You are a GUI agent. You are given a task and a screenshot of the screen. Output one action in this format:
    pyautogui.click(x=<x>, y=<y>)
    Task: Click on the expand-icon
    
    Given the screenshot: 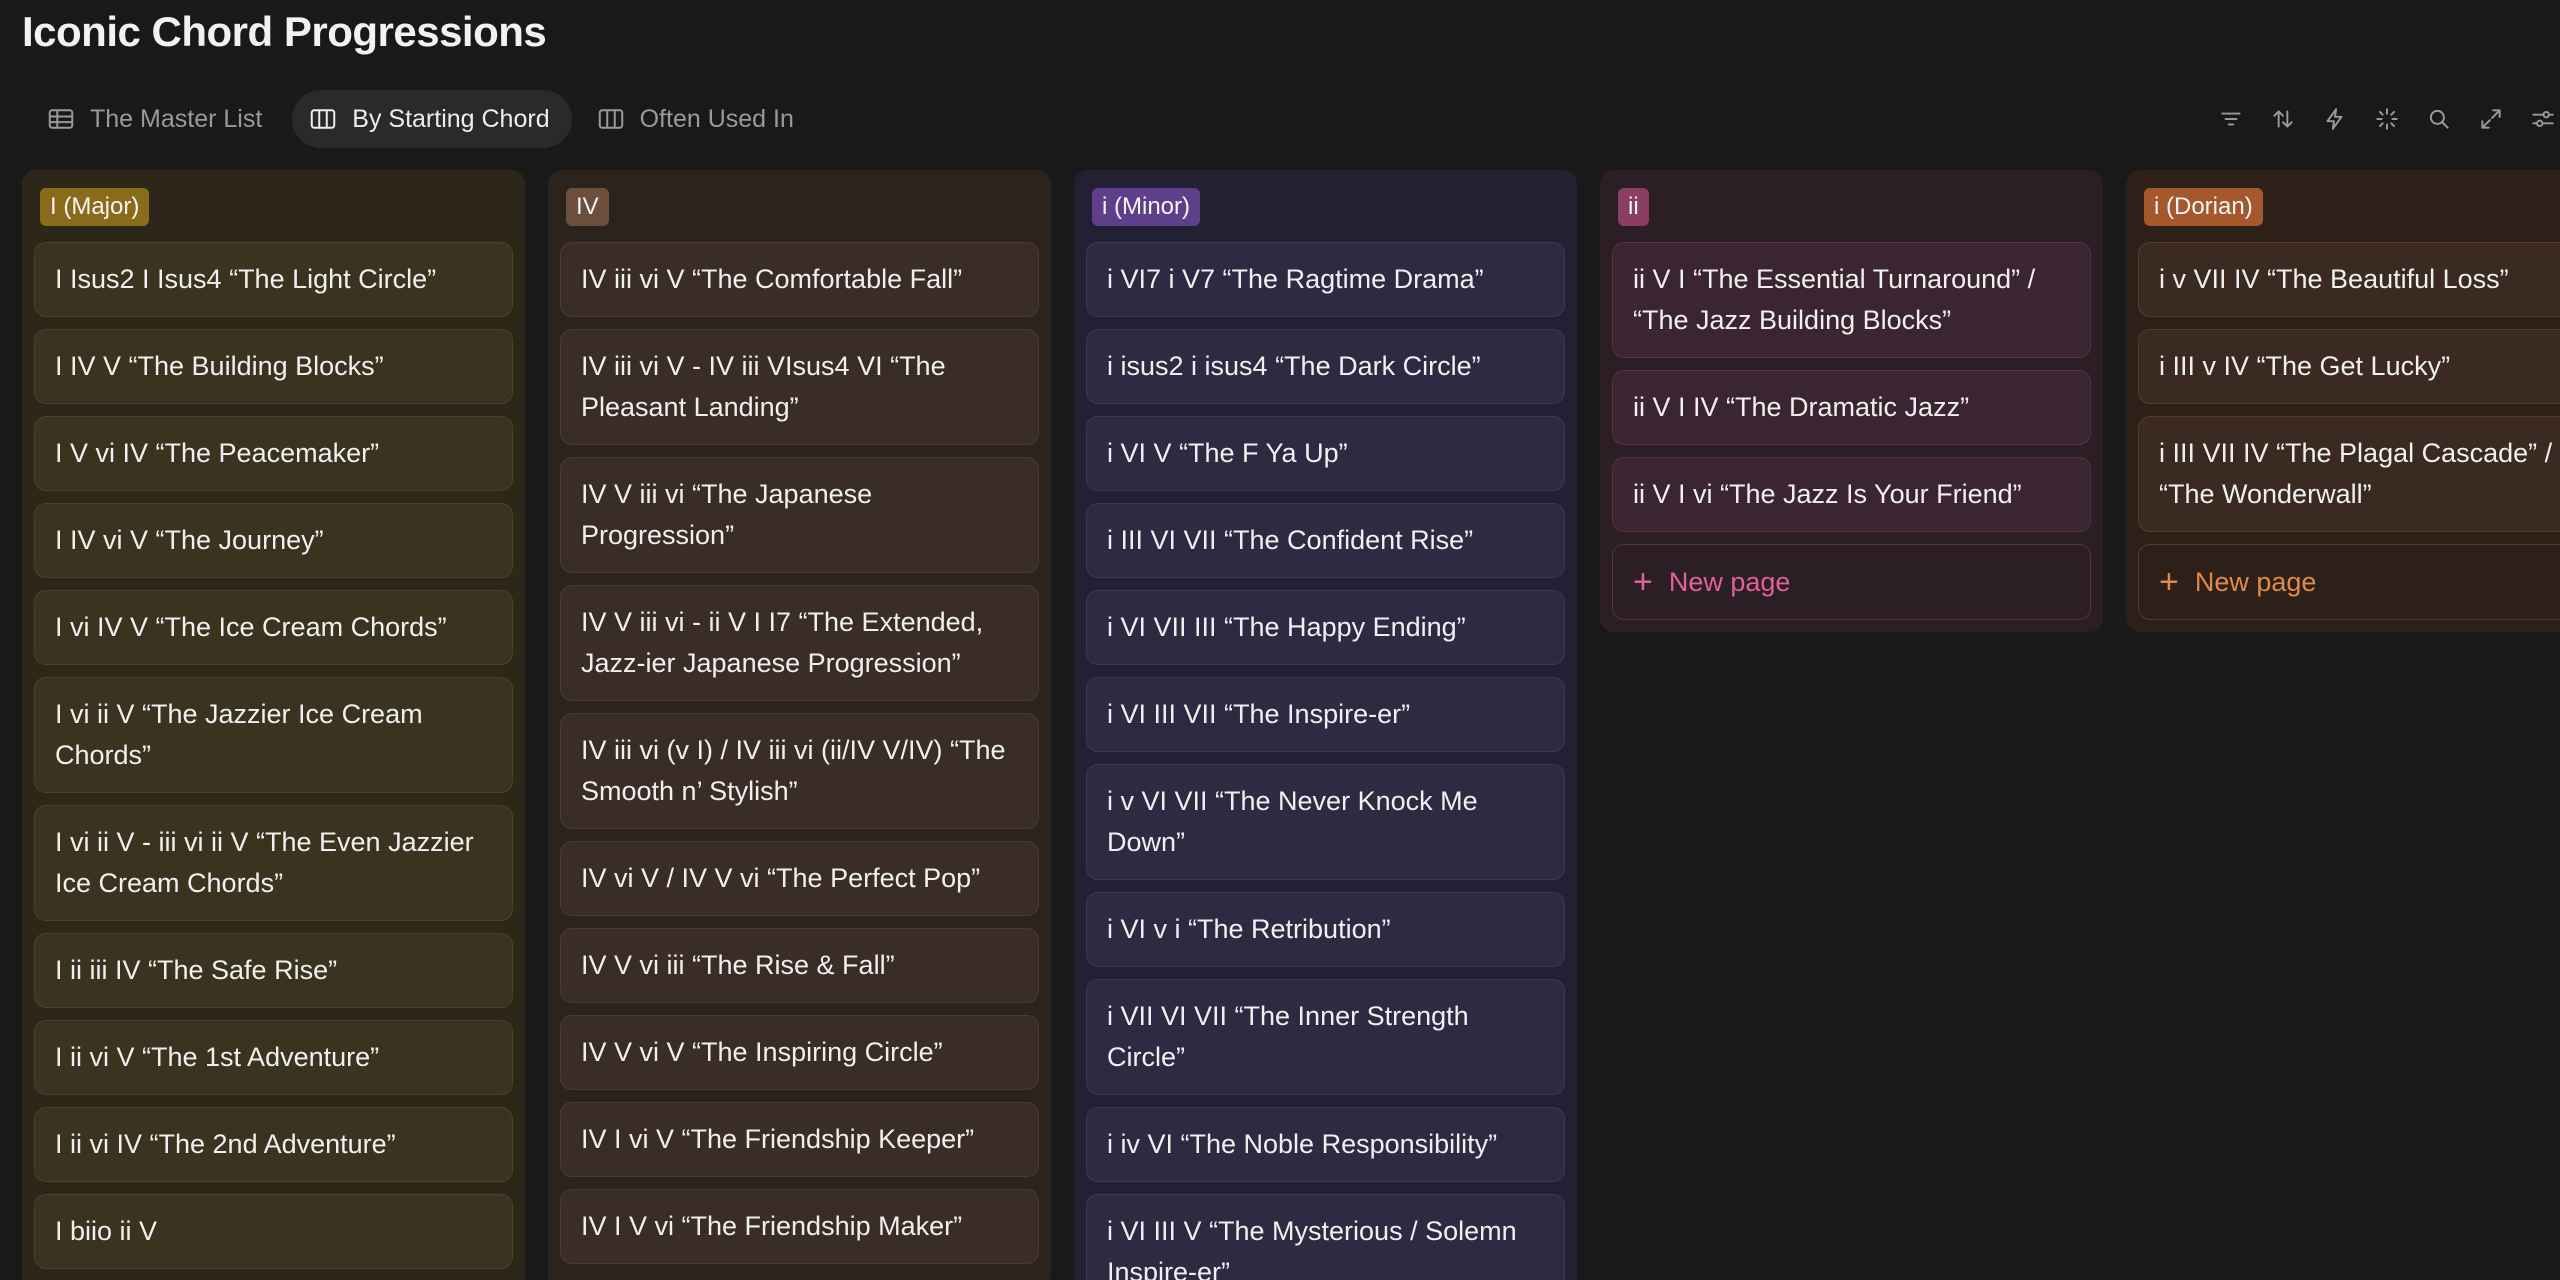 What is the action you would take?
    pyautogui.click(x=2491, y=119)
    